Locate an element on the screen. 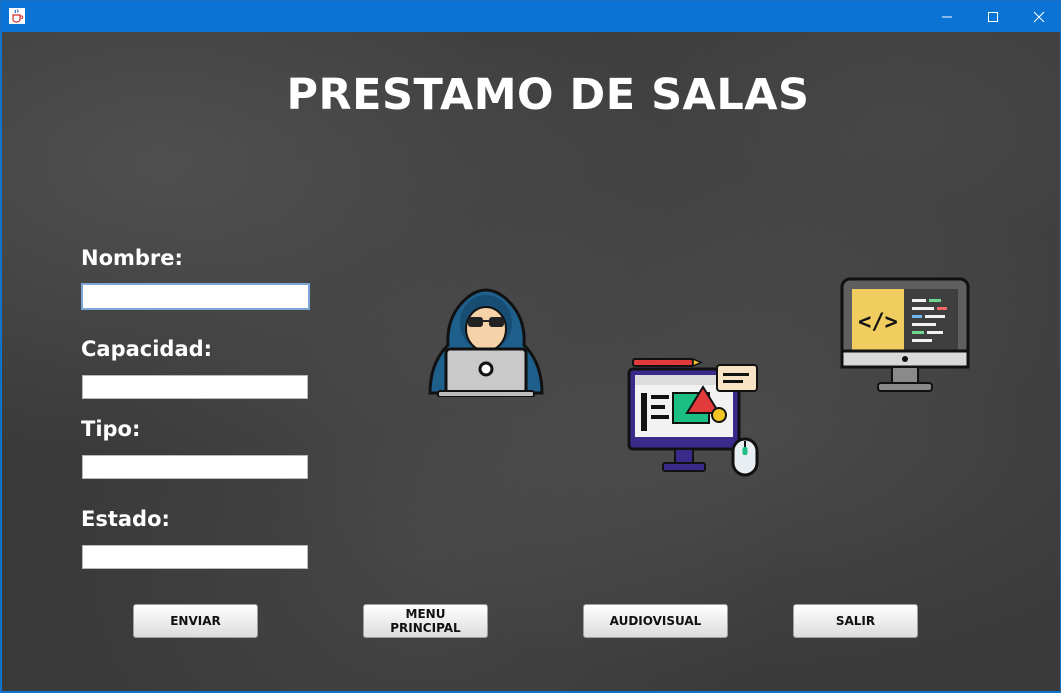  close-icon is located at coordinates (1039, 16).